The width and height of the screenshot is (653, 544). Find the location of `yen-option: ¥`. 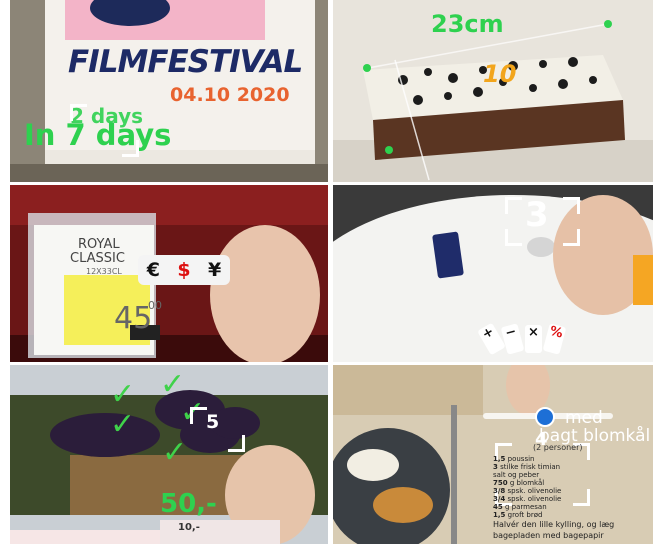

yen-option: ¥ is located at coordinates (214, 270).